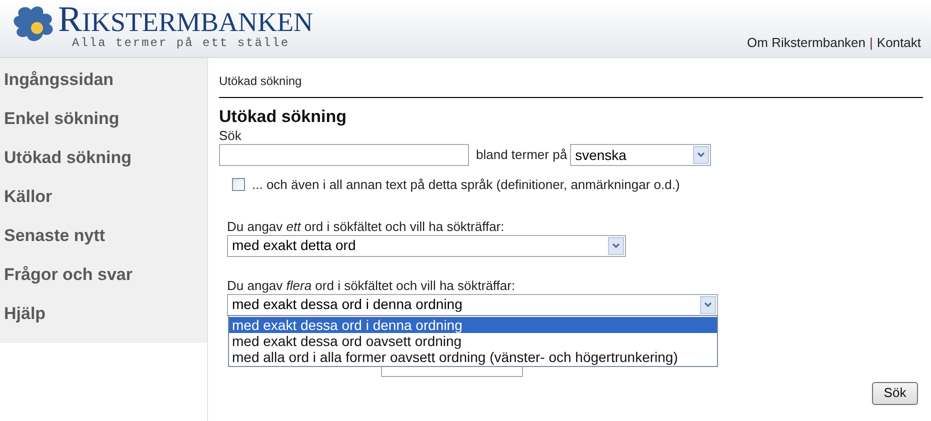 This screenshot has width=931, height=421. Describe the element at coordinates (522, 155) in the screenshot. I see `field-label: bland termer på` at that location.